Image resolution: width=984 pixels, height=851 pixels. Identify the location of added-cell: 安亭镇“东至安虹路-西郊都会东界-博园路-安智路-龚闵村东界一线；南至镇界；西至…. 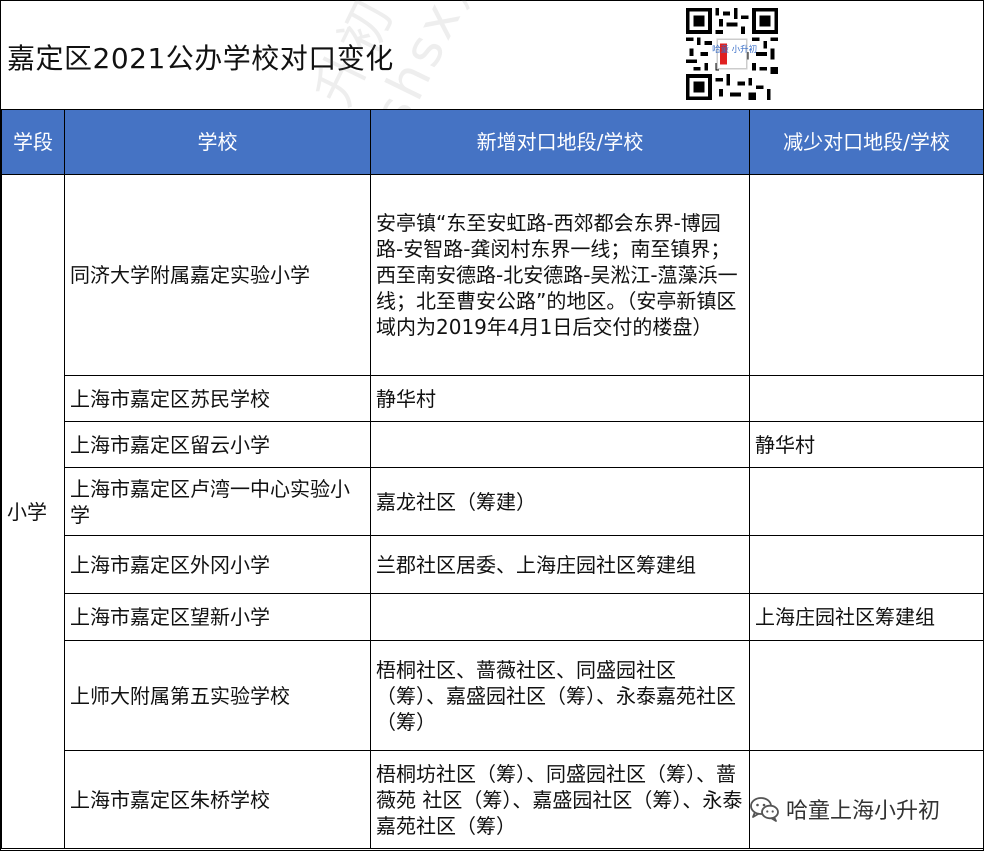
(560, 275).